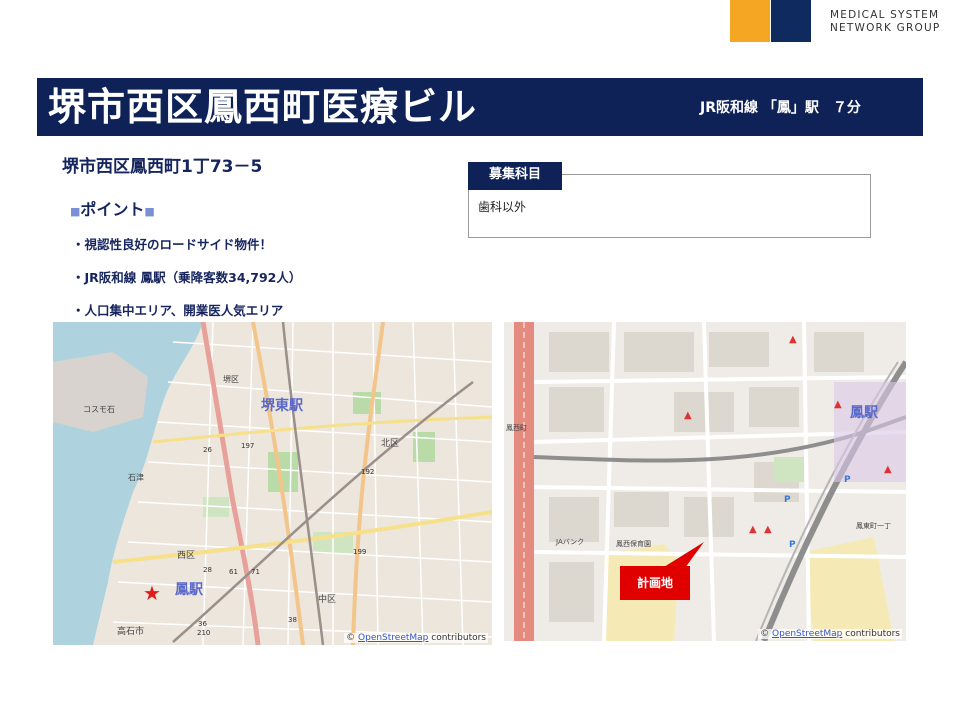 The width and height of the screenshot is (960, 720). I want to click on point-item-2: ・JR阪和線 鳳駅（乗降客数34,792人）, so click(187, 277).